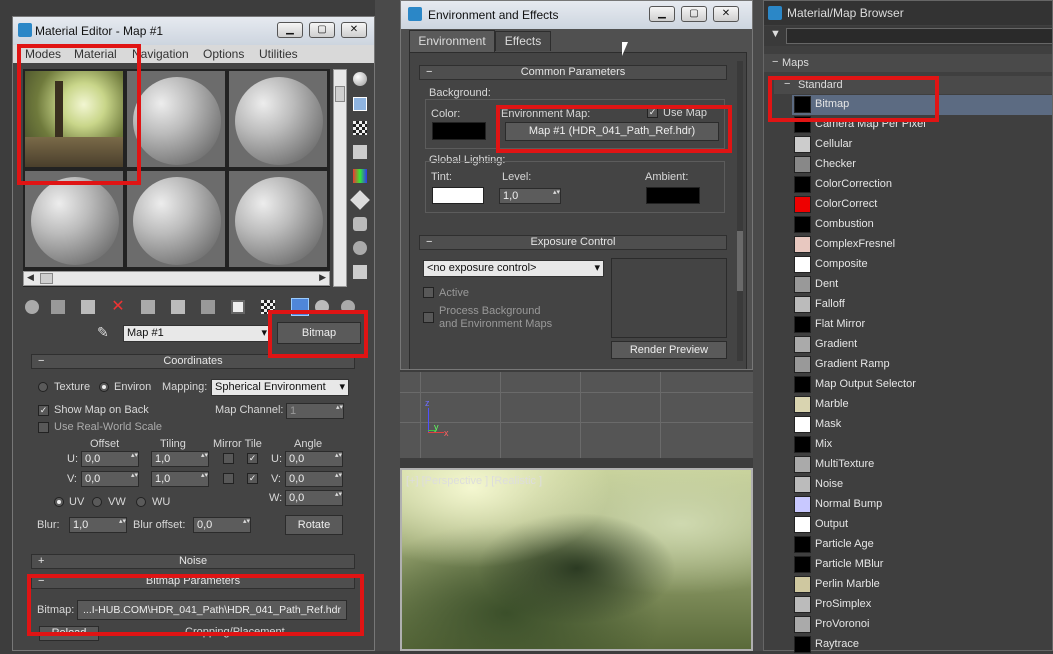 The width and height of the screenshot is (1053, 654). What do you see at coordinates (913, 85) in the screenshot?
I see `standard-group-header: − Standard` at bounding box center [913, 85].